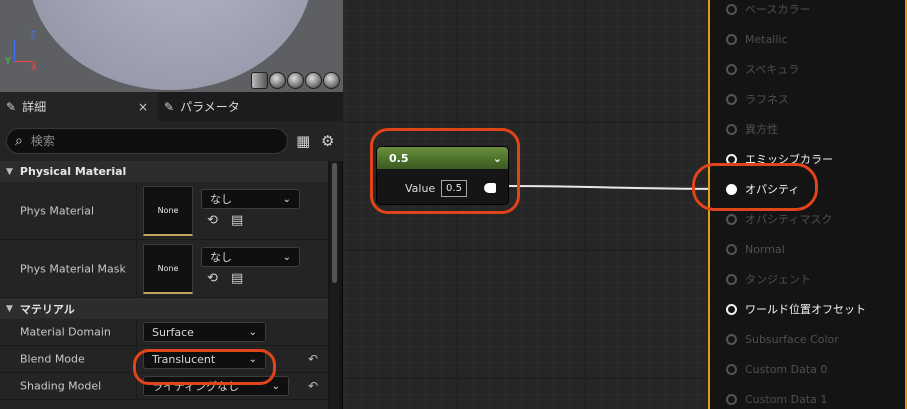 Image resolution: width=907 pixels, height=409 pixels. What do you see at coordinates (786, 399) in the screenshot?
I see `pin-label: Custom Data 1` at bounding box center [786, 399].